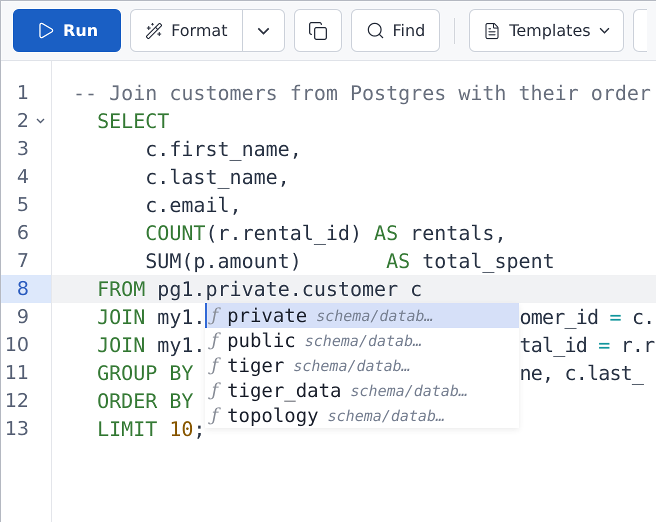 This screenshot has width=656, height=522. What do you see at coordinates (362, 93) in the screenshot?
I see `code-line: -- Join customers from Postgres with their order` at bounding box center [362, 93].